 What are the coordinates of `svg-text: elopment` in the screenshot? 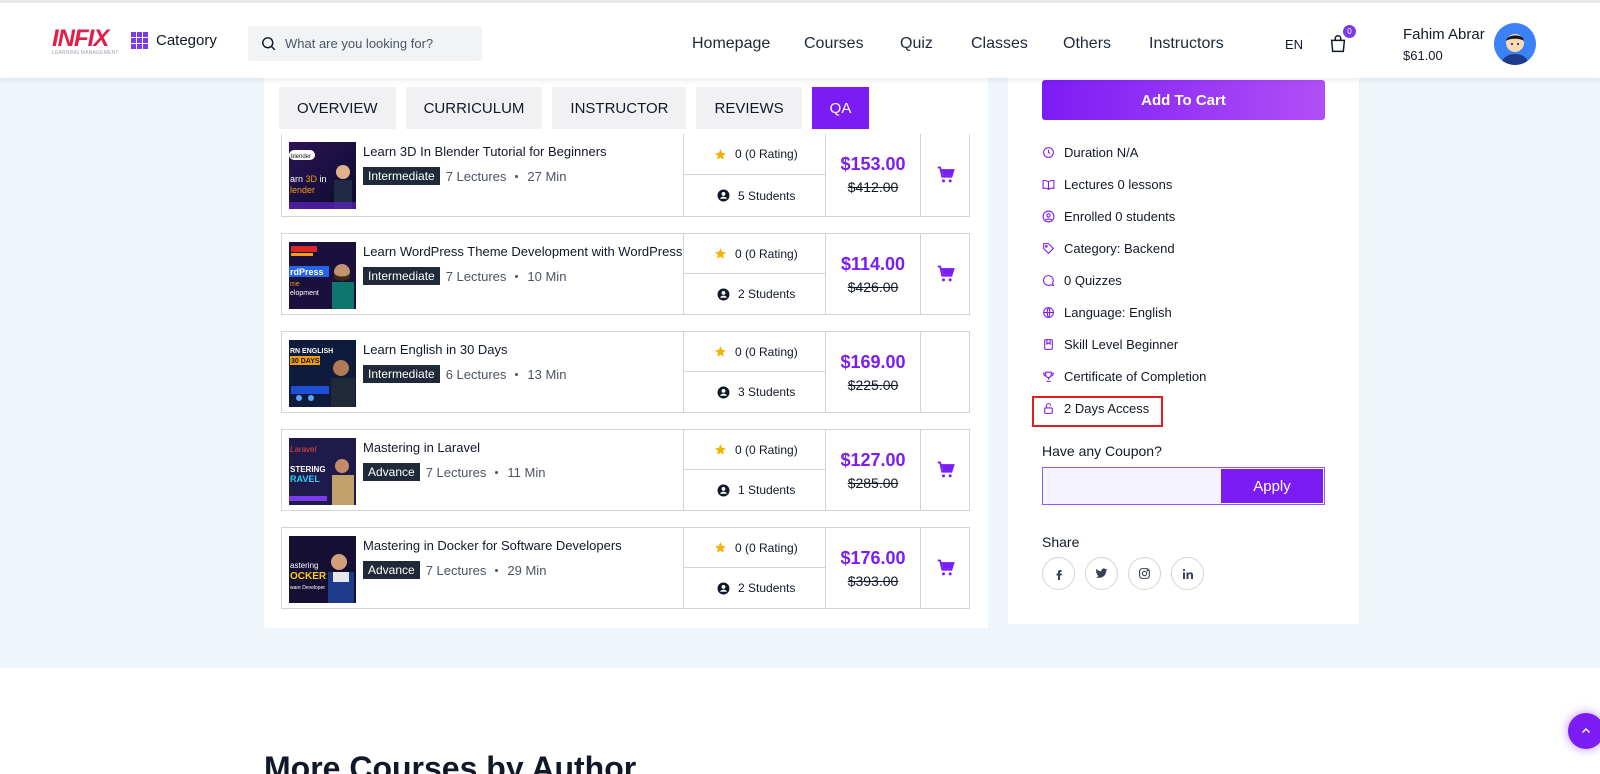 It's located at (304, 293).